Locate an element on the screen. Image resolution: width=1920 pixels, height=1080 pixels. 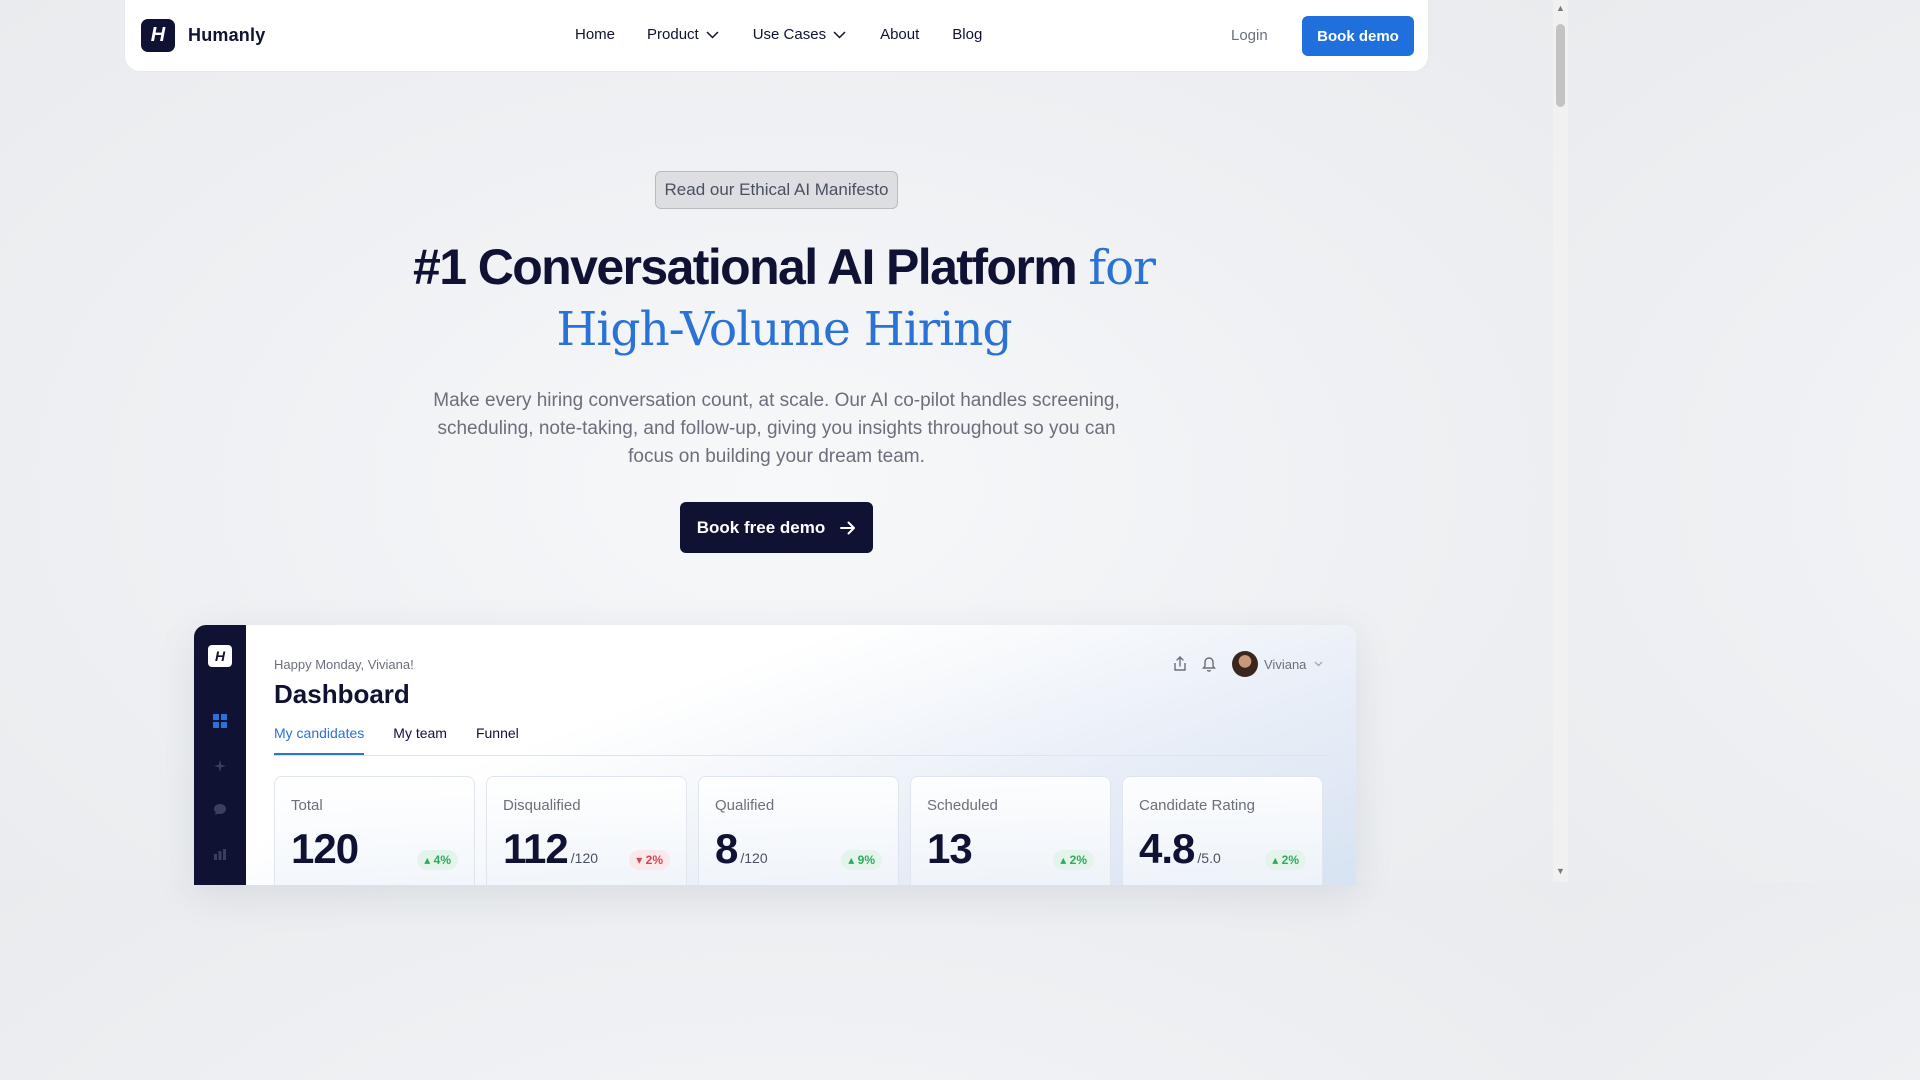
hero-headline-accent: for is located at coordinates (1122, 268).